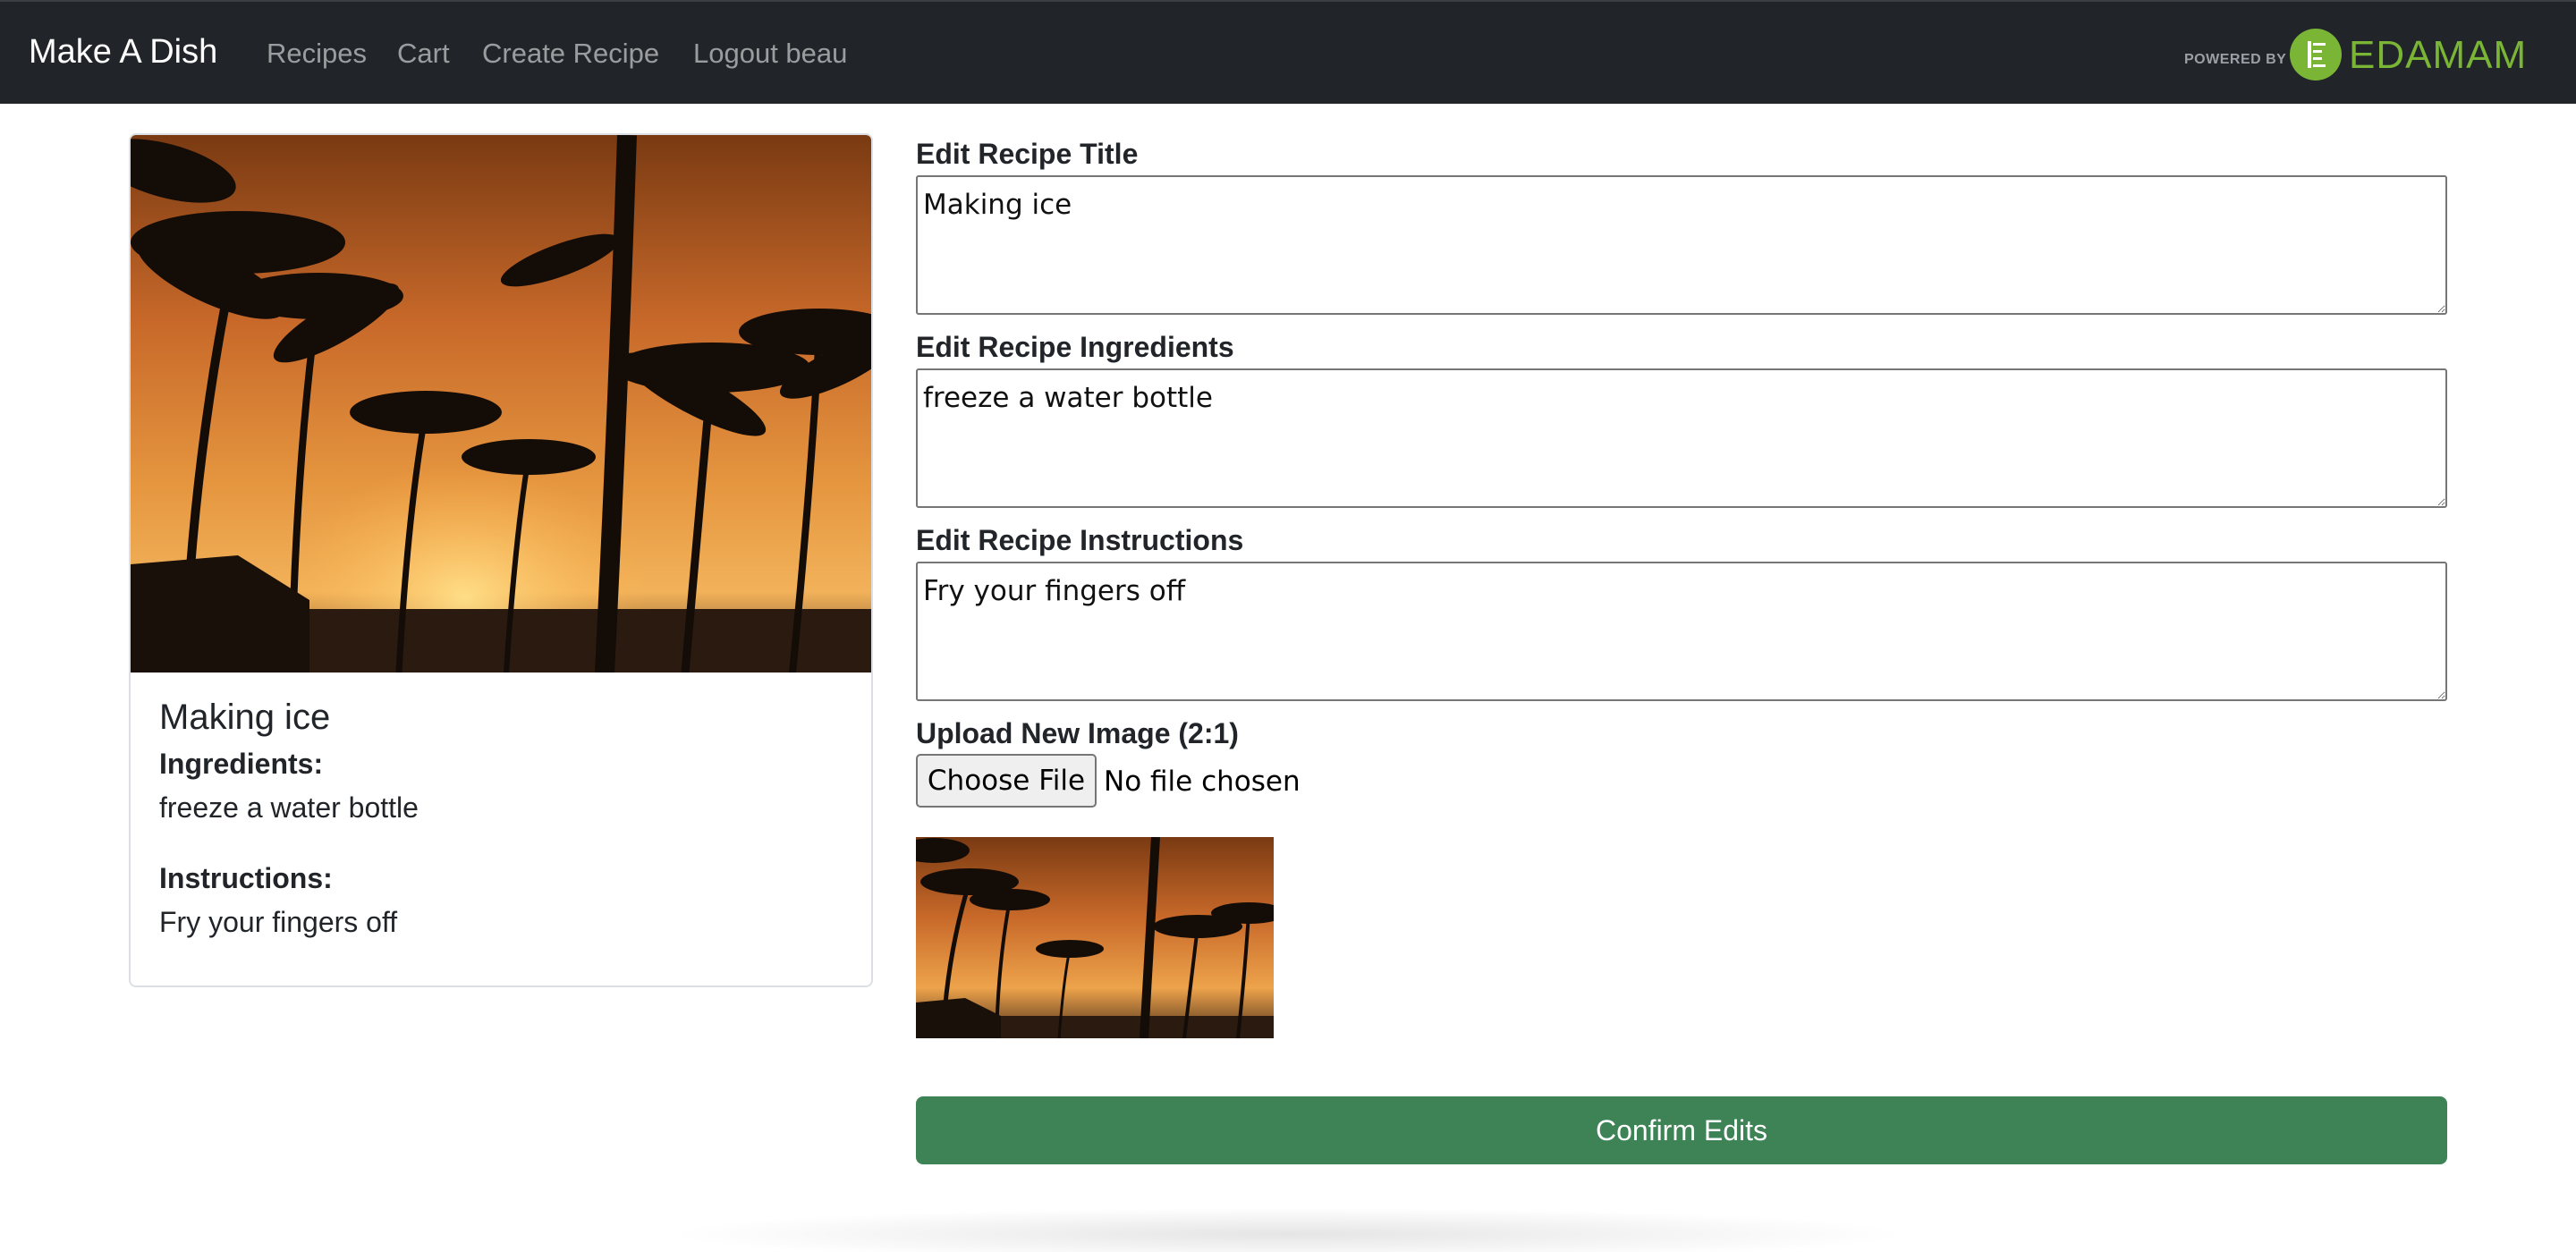  What do you see at coordinates (317, 54) in the screenshot?
I see `nav-link-recipes: Recipes` at bounding box center [317, 54].